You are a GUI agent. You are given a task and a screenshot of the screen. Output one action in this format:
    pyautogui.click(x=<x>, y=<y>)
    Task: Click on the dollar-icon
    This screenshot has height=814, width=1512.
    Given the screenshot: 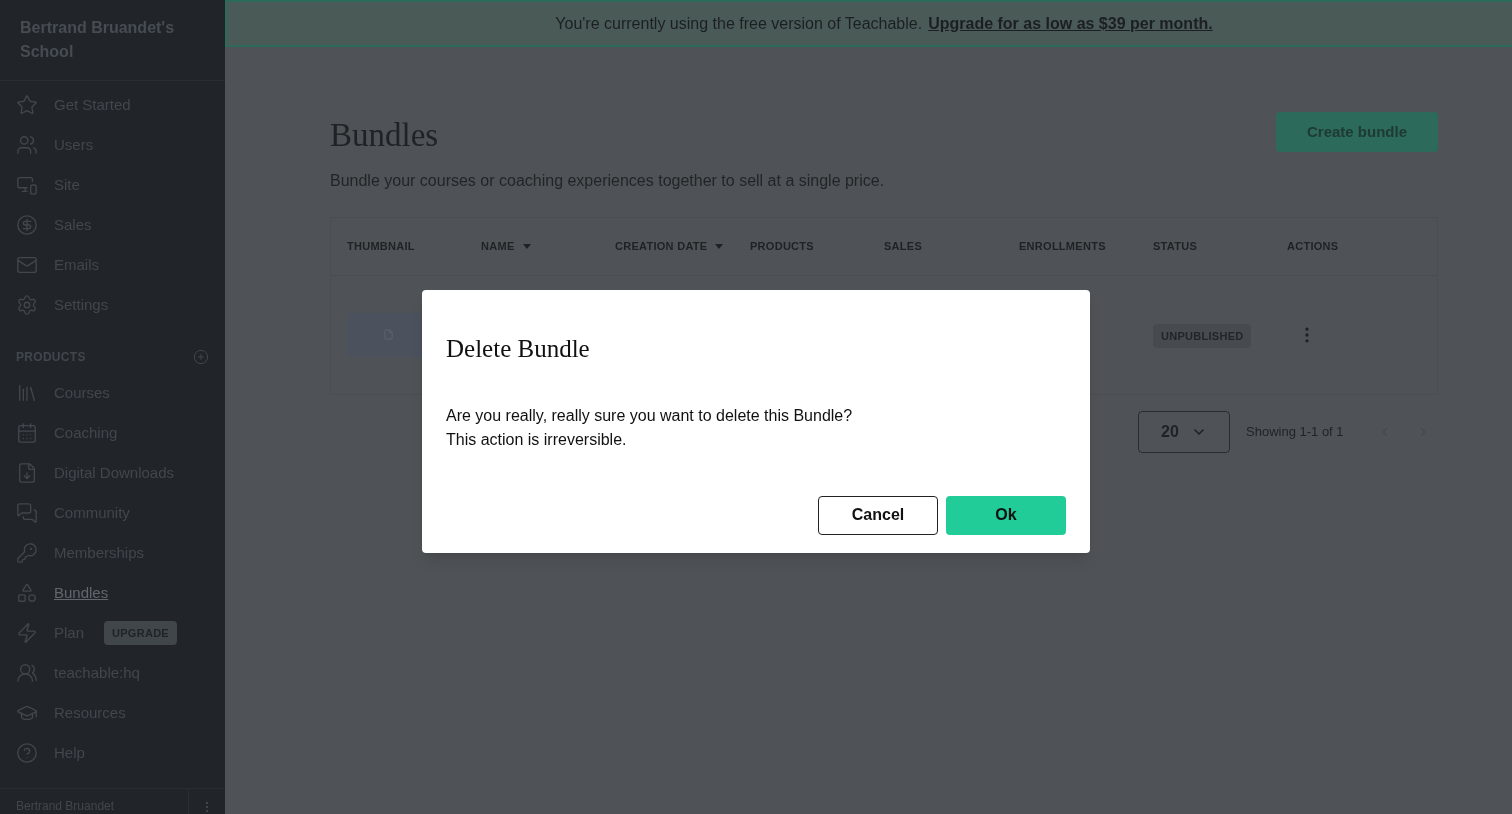 What is the action you would take?
    pyautogui.click(x=27, y=225)
    